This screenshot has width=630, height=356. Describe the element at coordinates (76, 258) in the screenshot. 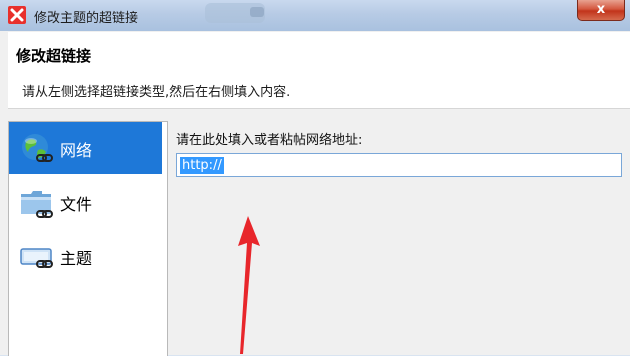

I see `sidebar-item-label: 主题` at that location.